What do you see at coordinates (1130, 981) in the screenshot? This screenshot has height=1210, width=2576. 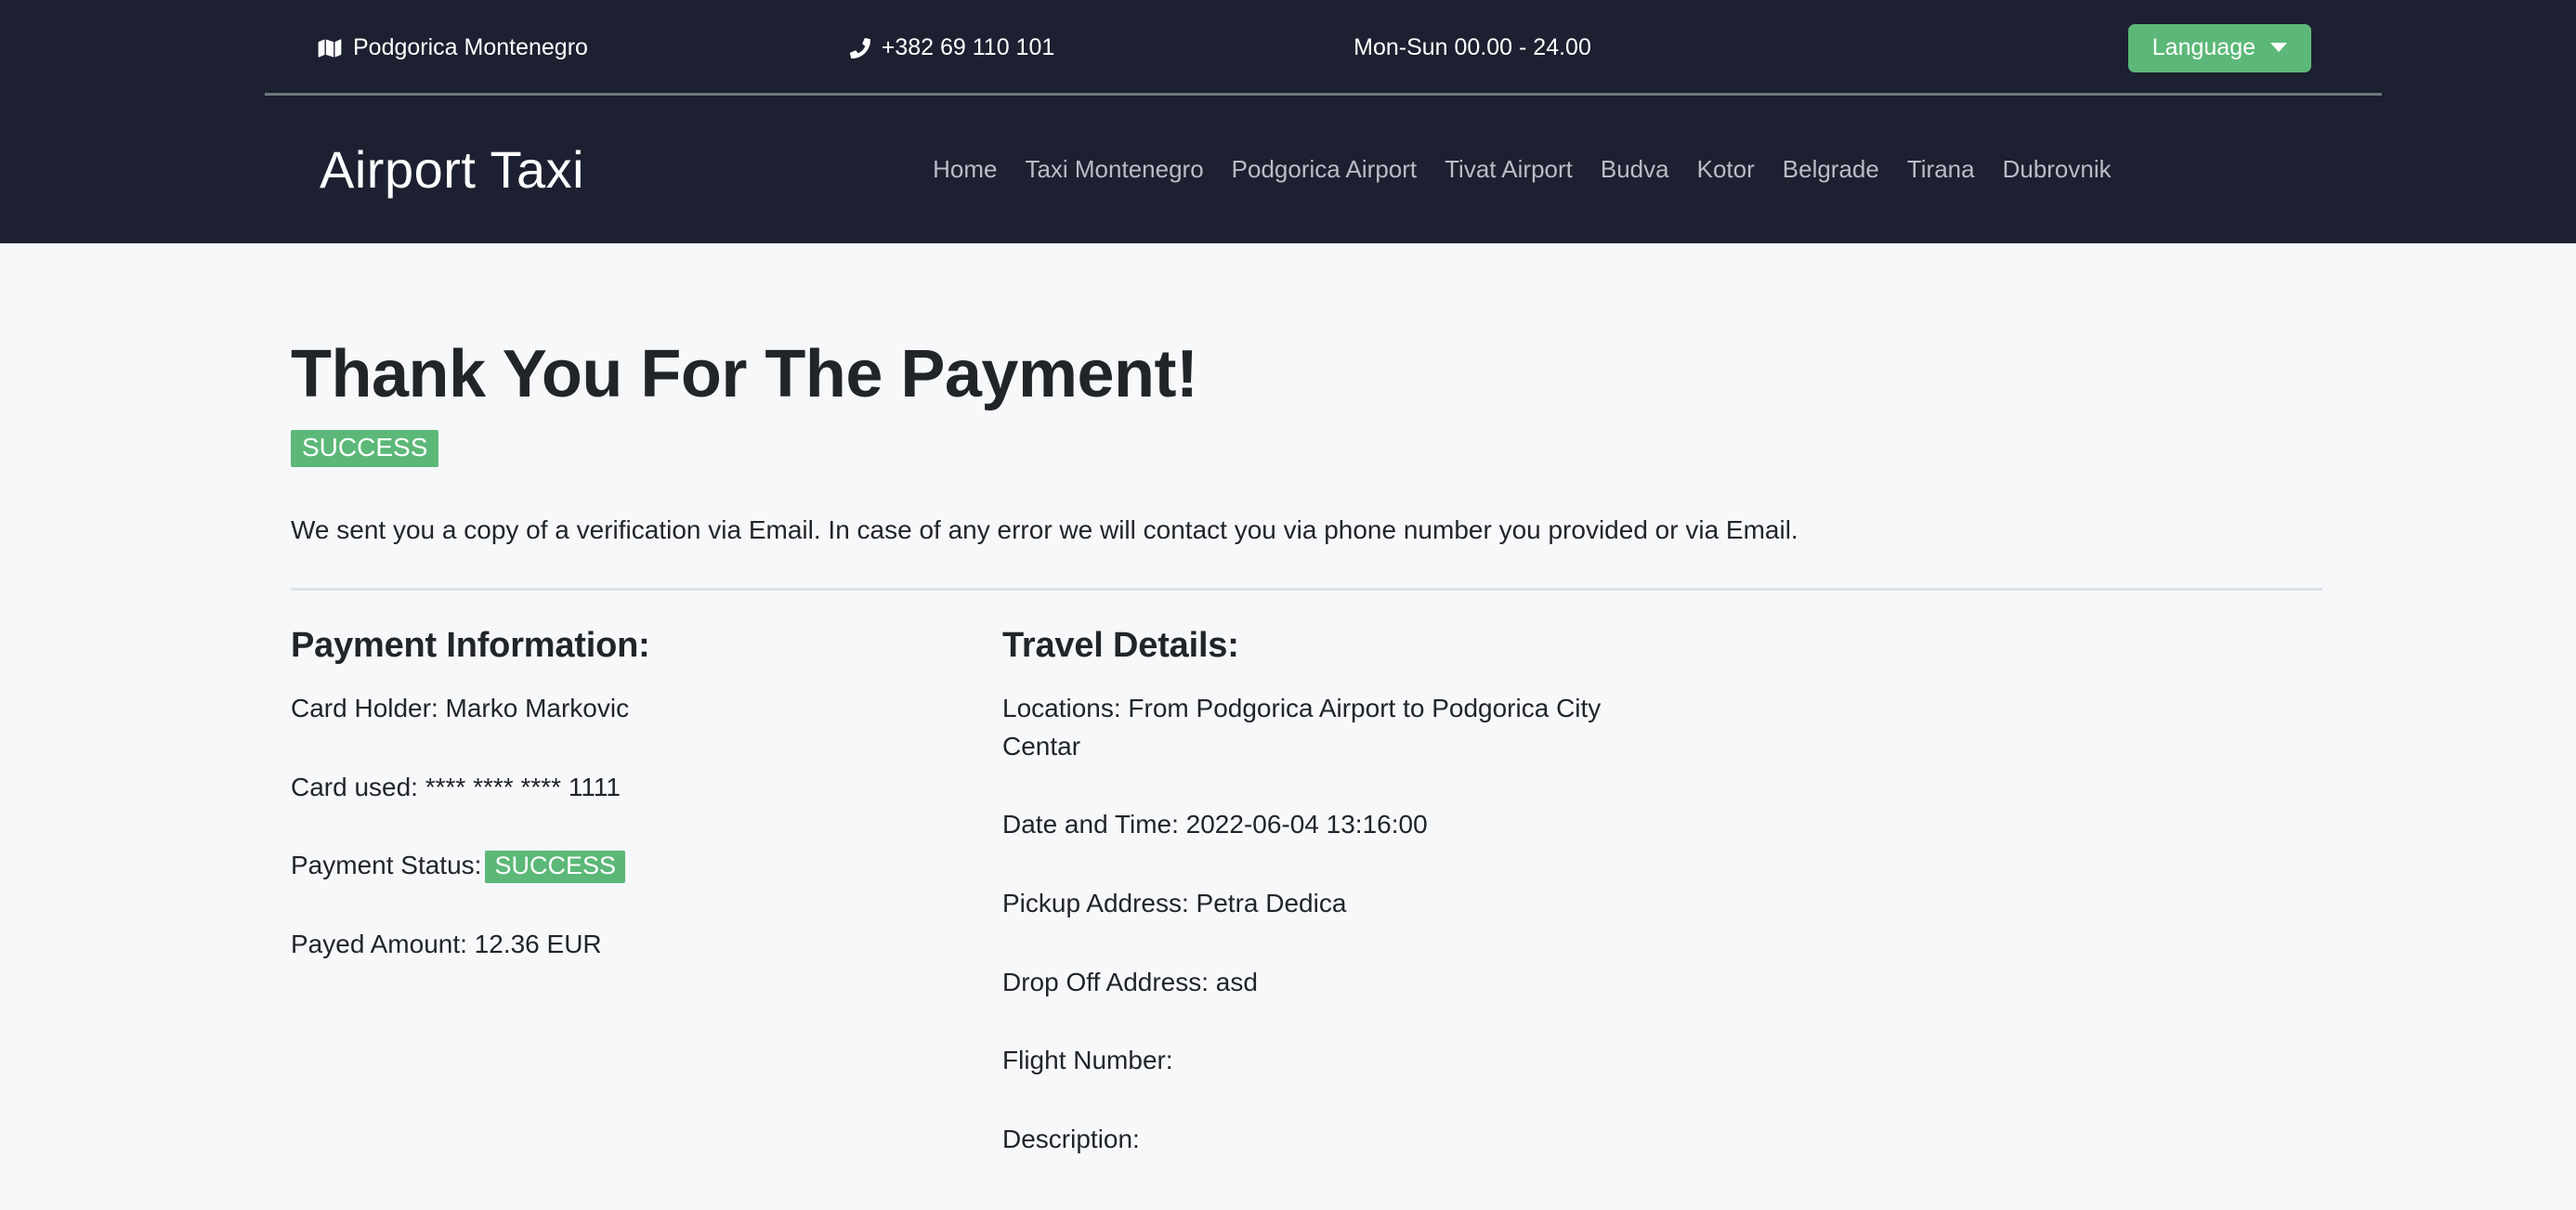 I see `travel-drop-off-address: Drop Off Address: asd` at bounding box center [1130, 981].